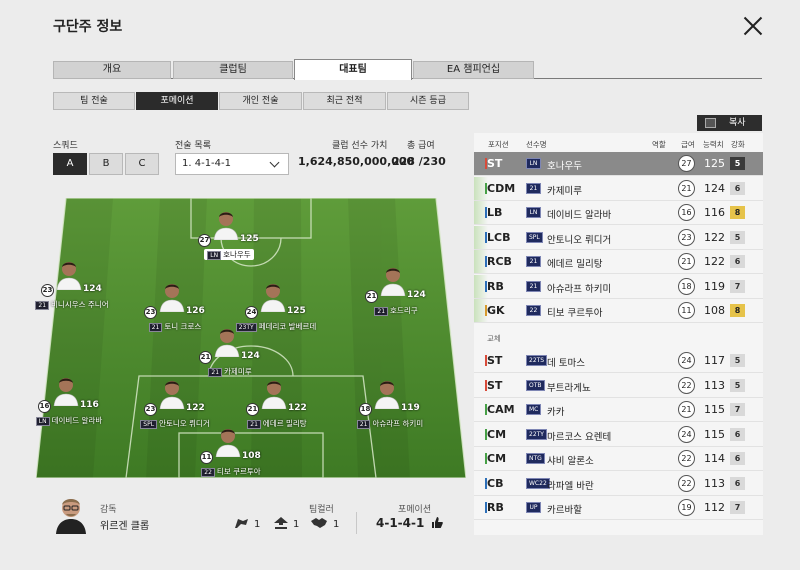  Describe the element at coordinates (533, 507) in the screenshot. I see `season-badge: UP` at that location.